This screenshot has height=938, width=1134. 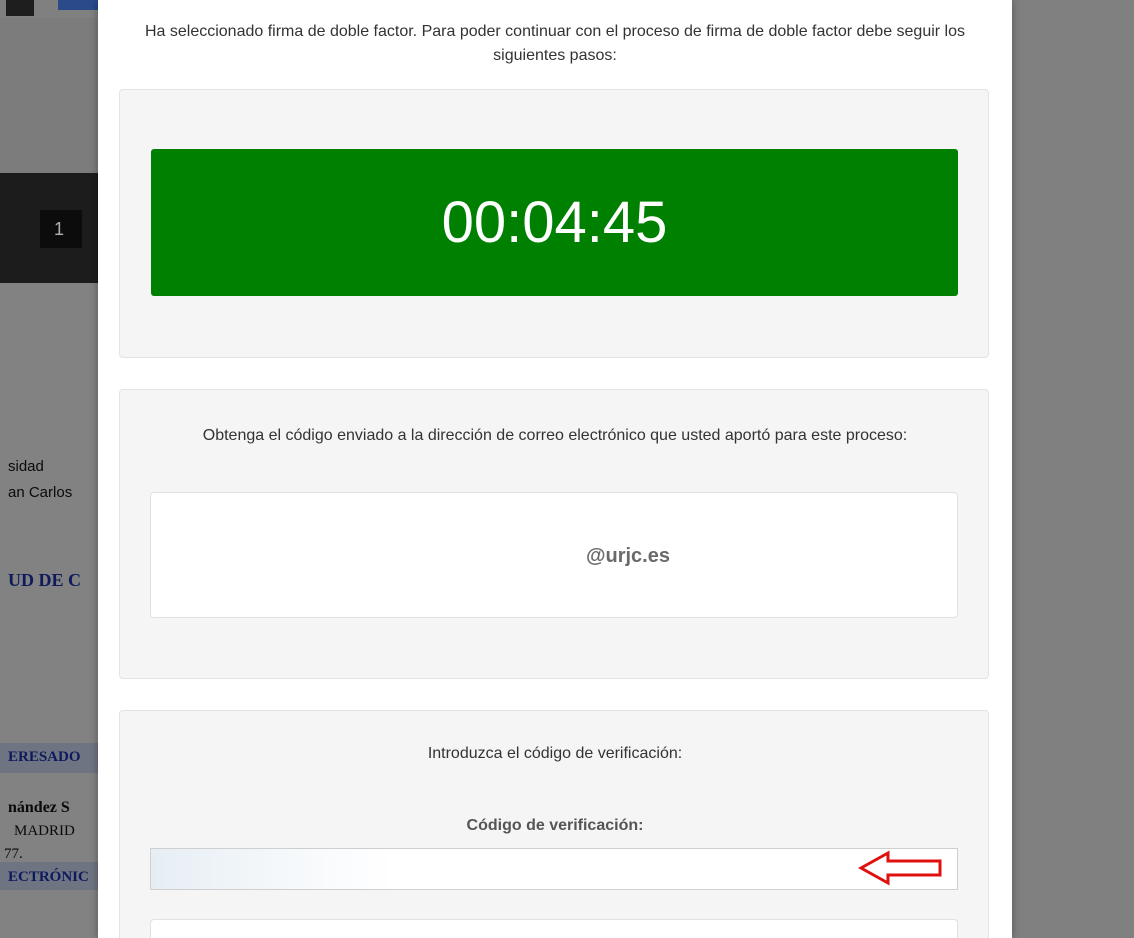 What do you see at coordinates (555, 753) in the screenshot?
I see `verification-instruction: Introduzca el código de verificación:` at bounding box center [555, 753].